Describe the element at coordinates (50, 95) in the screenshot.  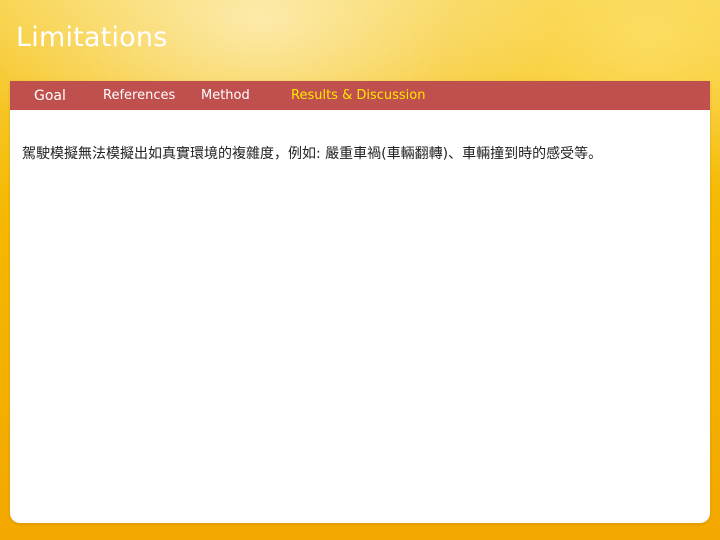
I see `nav-item-goal: Goal` at that location.